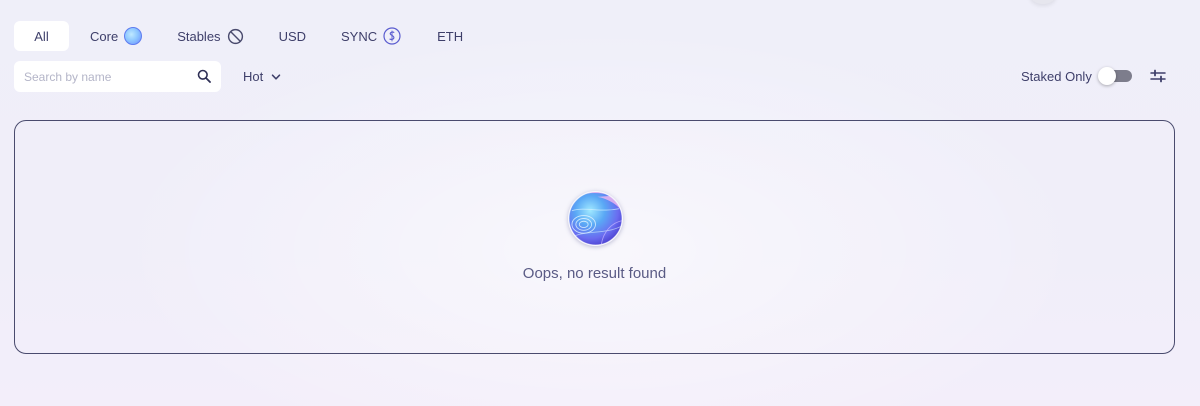 The height and width of the screenshot is (406, 1200). Describe the element at coordinates (595, 218) in the screenshot. I see `empty-orb-icon` at that location.